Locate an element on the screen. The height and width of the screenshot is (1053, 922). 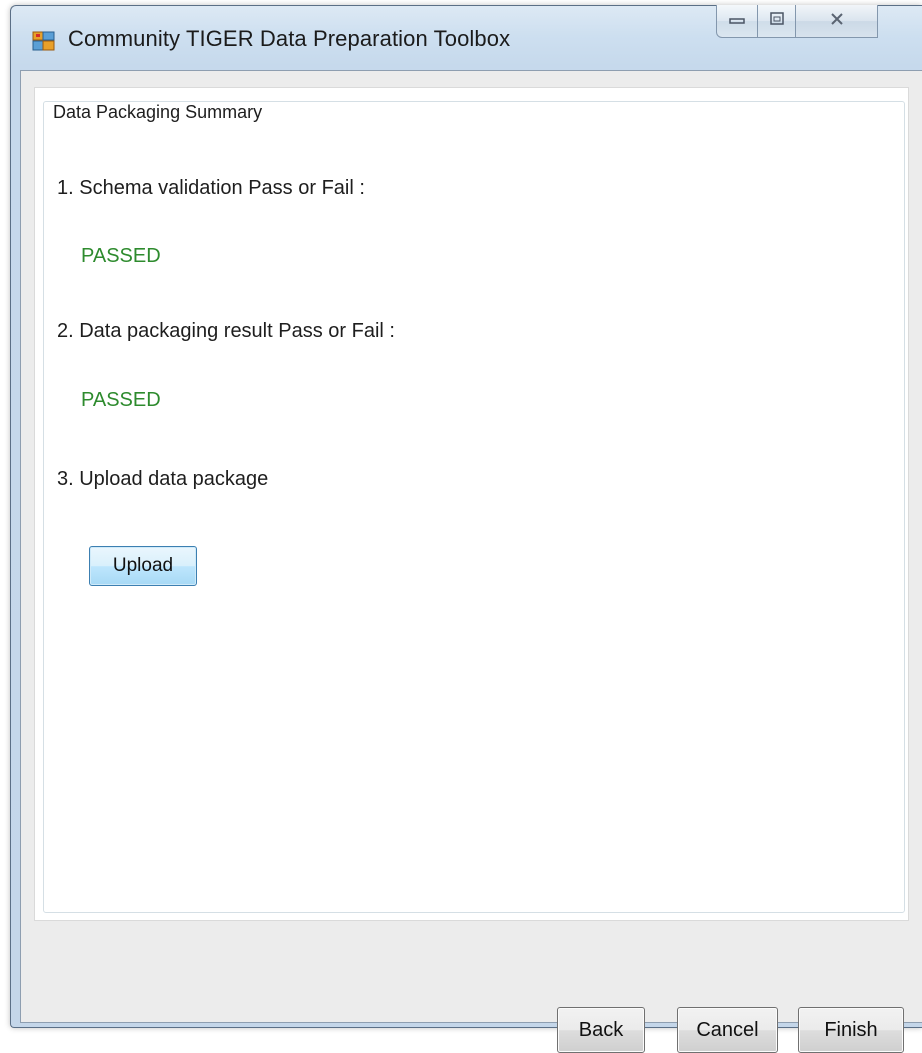
close-icon is located at coordinates (837, 21).